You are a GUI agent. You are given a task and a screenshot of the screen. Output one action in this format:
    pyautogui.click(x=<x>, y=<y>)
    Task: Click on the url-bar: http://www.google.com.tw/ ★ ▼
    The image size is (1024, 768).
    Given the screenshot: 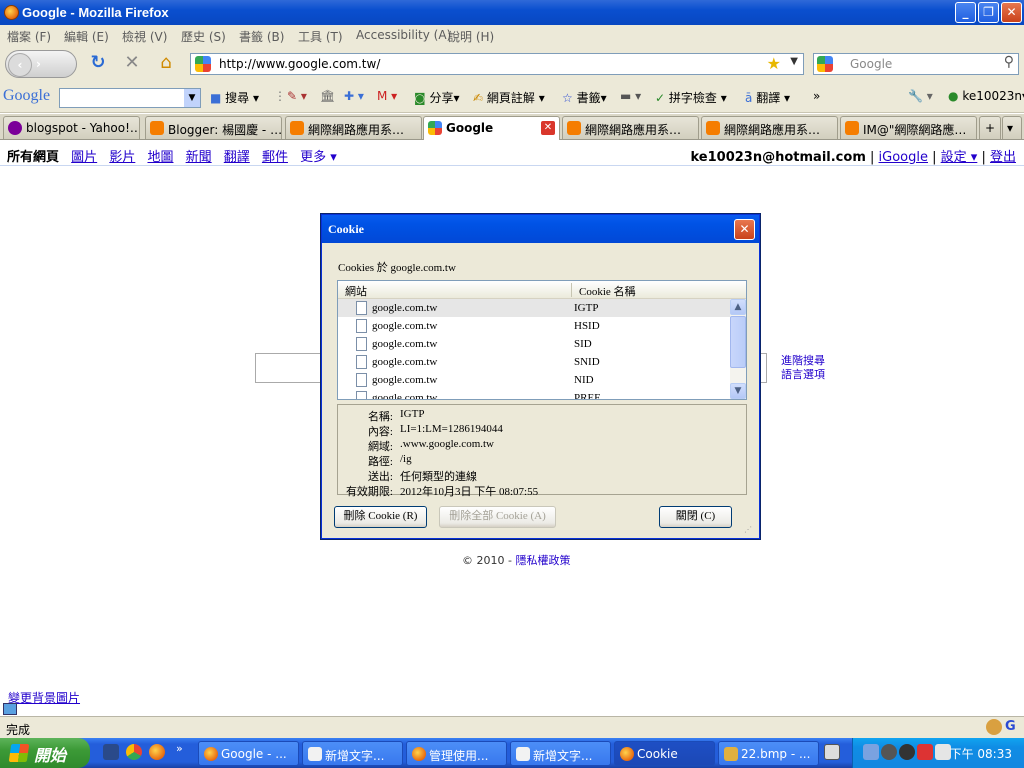 What is the action you would take?
    pyautogui.click(x=497, y=64)
    